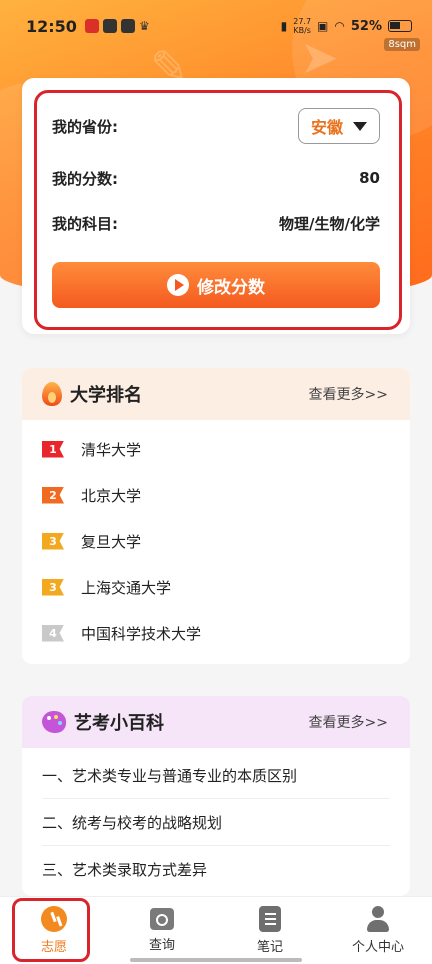 This screenshot has width=432, height=964. I want to click on battery-icon, so click(400, 26).